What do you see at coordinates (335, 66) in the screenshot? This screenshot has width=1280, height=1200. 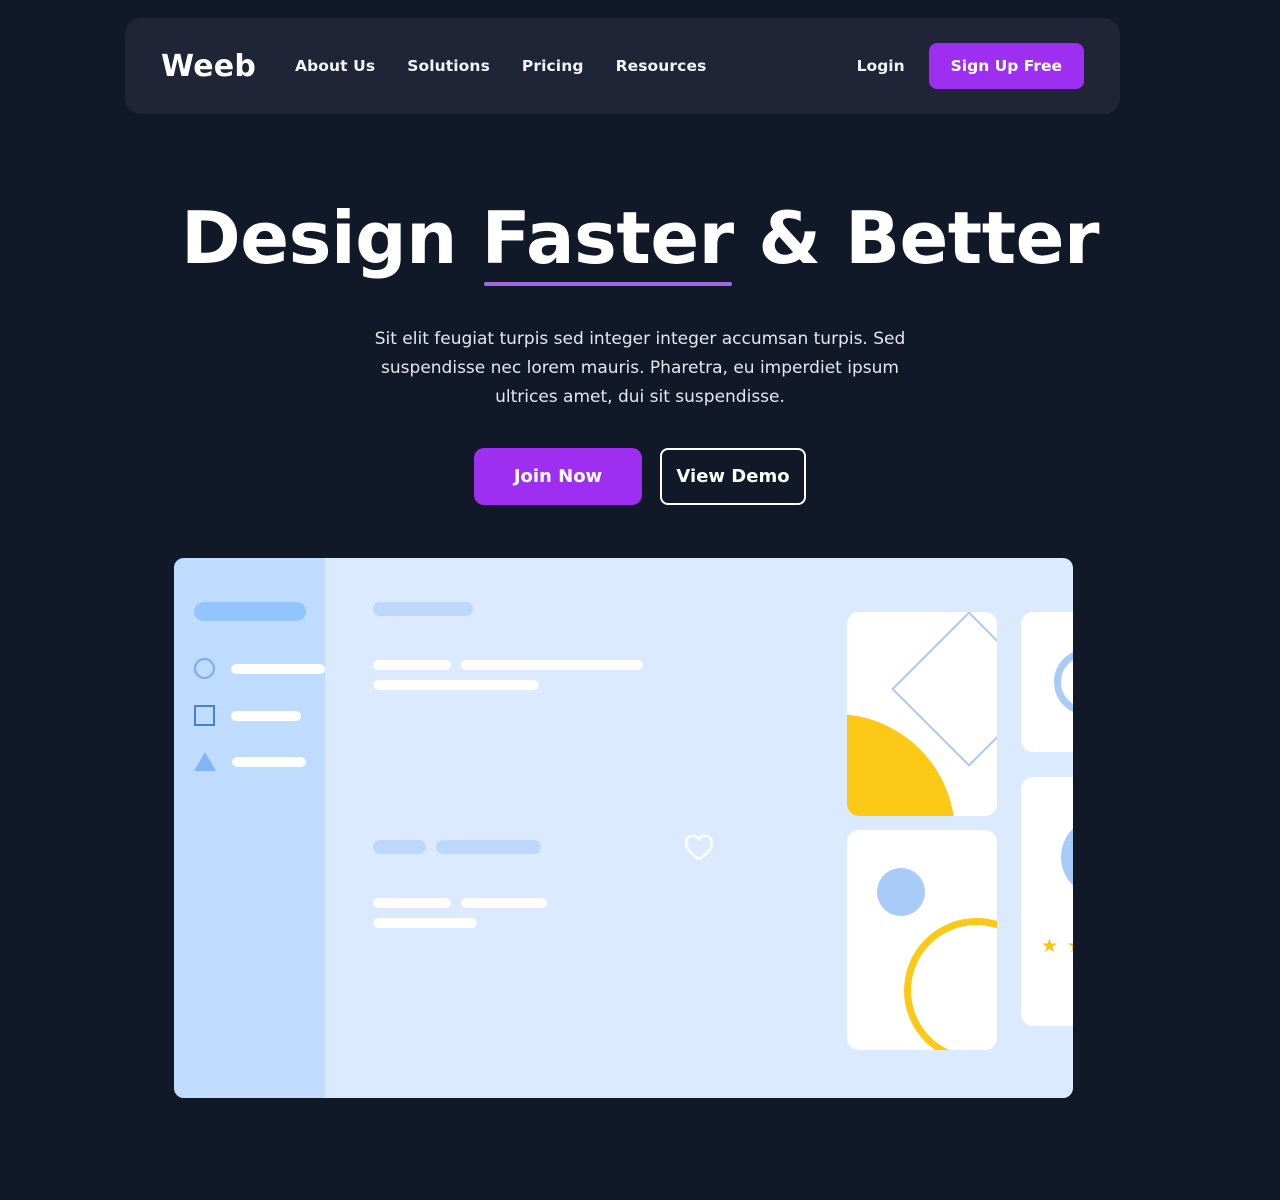 I see `nav-link-about-us: About Us` at bounding box center [335, 66].